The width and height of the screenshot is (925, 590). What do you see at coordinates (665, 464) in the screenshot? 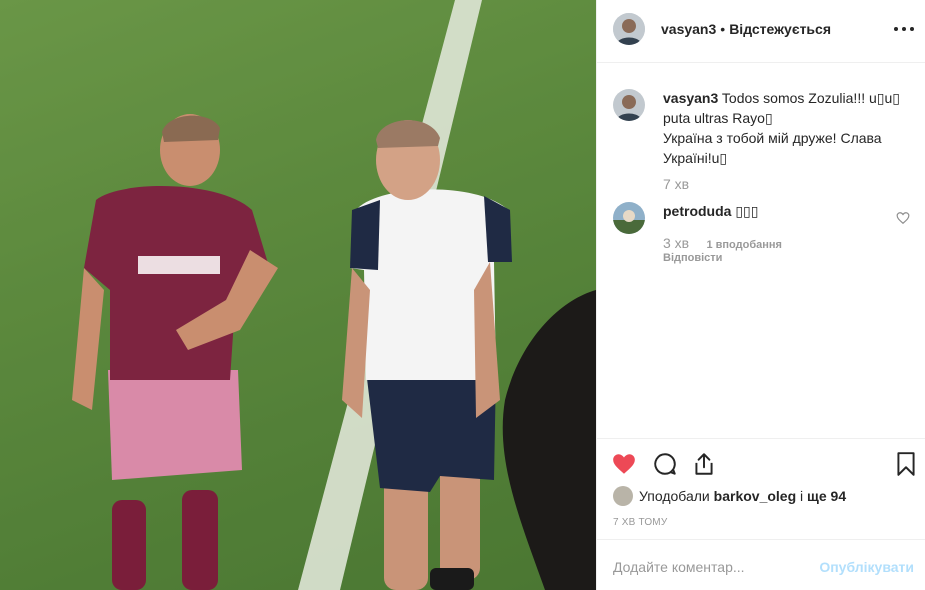
I see `comment-icon` at bounding box center [665, 464].